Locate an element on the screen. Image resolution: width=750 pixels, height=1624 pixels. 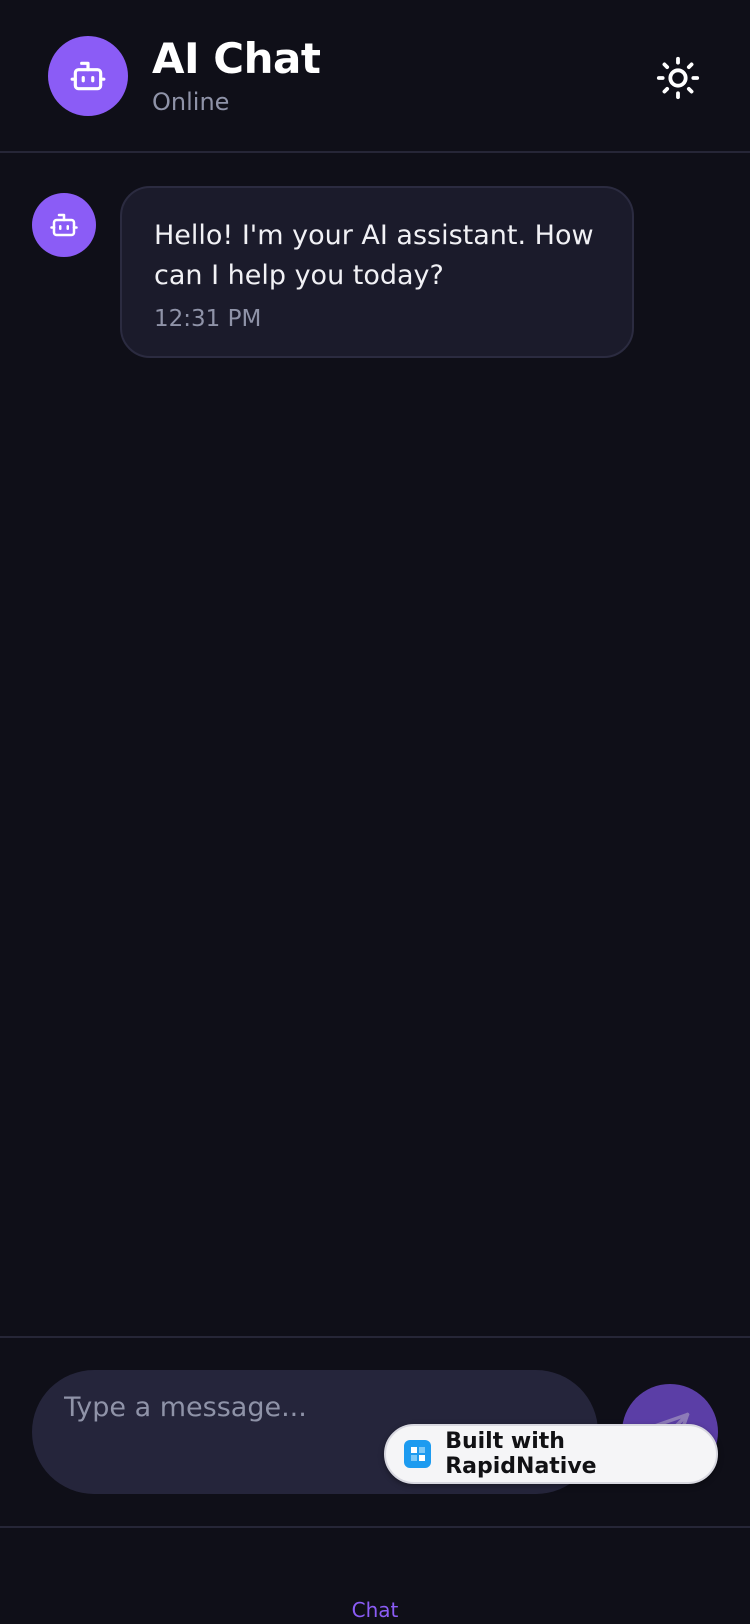
page-title: AI Chat is located at coordinates (236, 58).